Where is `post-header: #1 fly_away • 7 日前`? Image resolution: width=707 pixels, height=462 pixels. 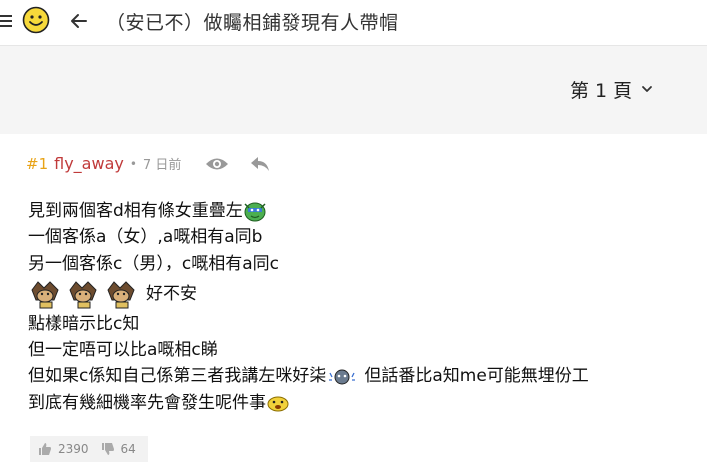 post-header: #1 fly_away • 7 日前 is located at coordinates (148, 163).